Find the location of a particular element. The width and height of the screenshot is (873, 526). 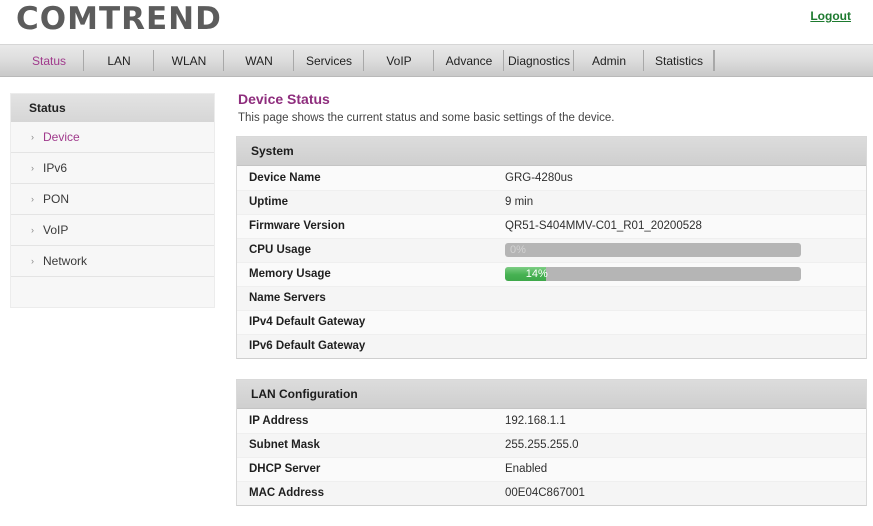

row-label: IPv6 Default Gateway is located at coordinates (307, 346).